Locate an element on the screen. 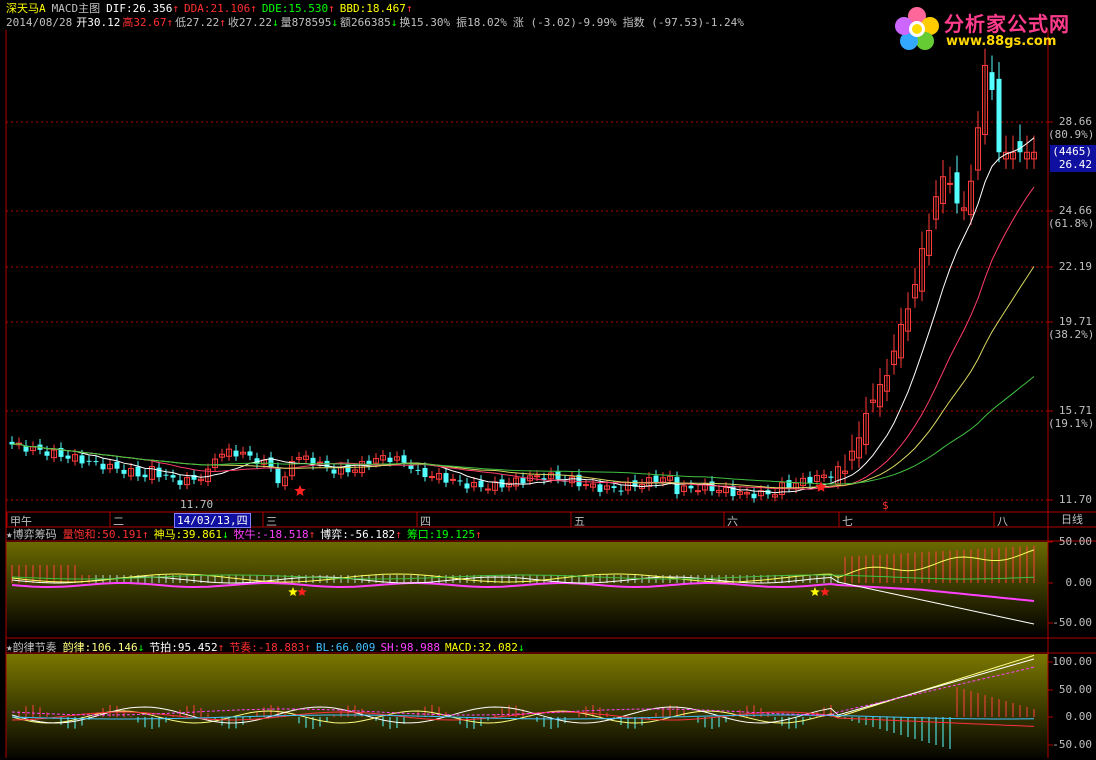 Image resolution: width=1096 pixels, height=760 pixels. period-label: 日线 is located at coordinates (1072, 520).